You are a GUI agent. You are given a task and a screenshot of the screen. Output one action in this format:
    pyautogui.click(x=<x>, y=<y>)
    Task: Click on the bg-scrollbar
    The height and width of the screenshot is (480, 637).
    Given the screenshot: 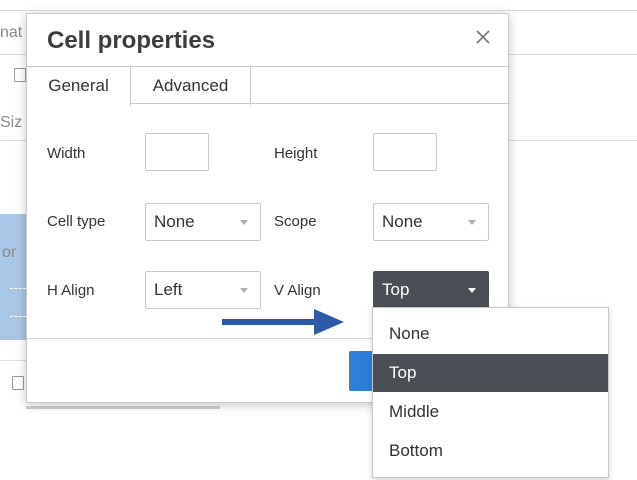 What is the action you would take?
    pyautogui.click(x=123, y=407)
    